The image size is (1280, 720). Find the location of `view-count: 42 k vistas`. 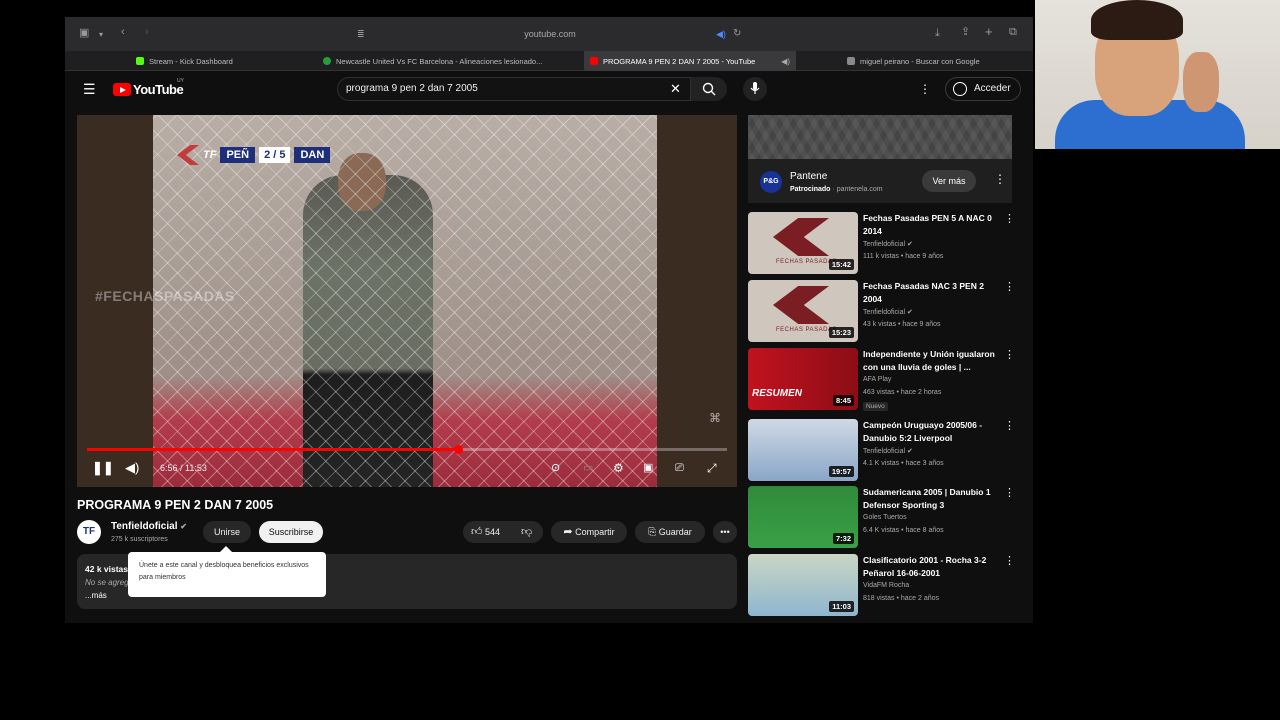

view-count: 42 k vistas is located at coordinates (107, 569).